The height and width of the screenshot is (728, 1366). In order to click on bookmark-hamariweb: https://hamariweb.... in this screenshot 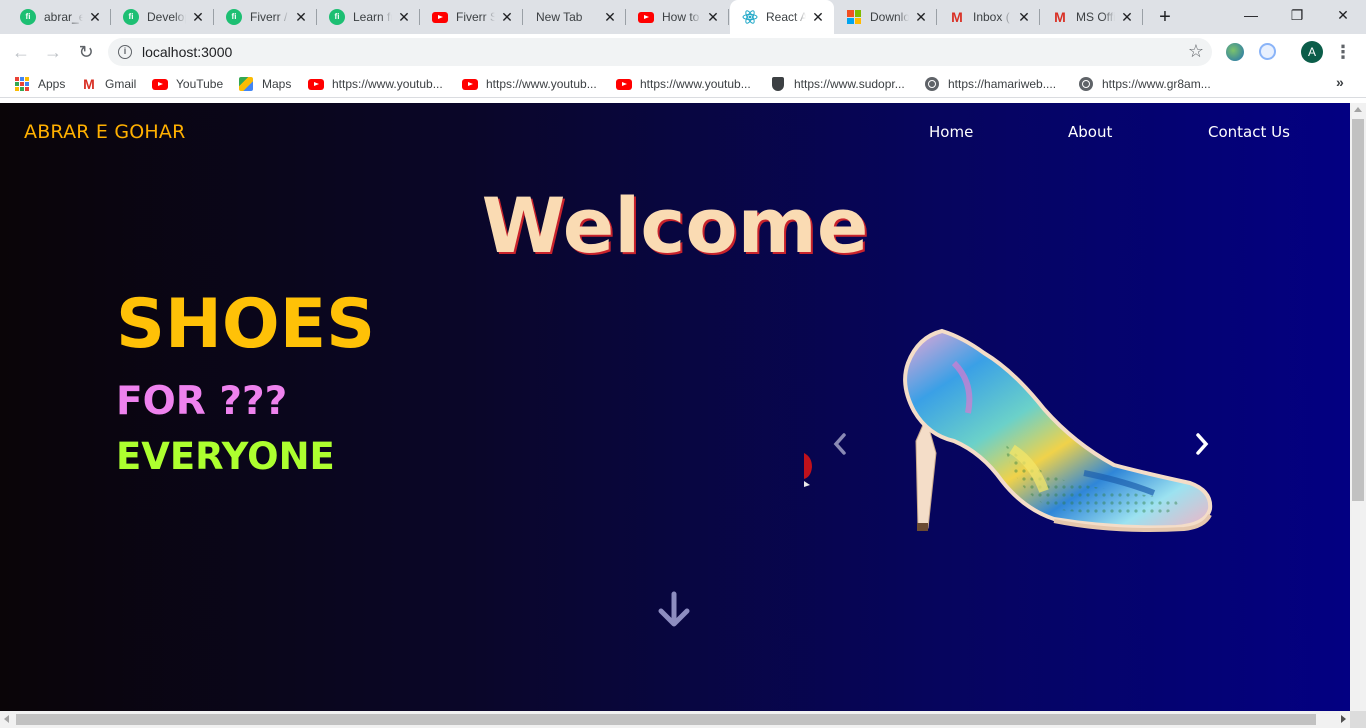, I will do `click(990, 84)`.